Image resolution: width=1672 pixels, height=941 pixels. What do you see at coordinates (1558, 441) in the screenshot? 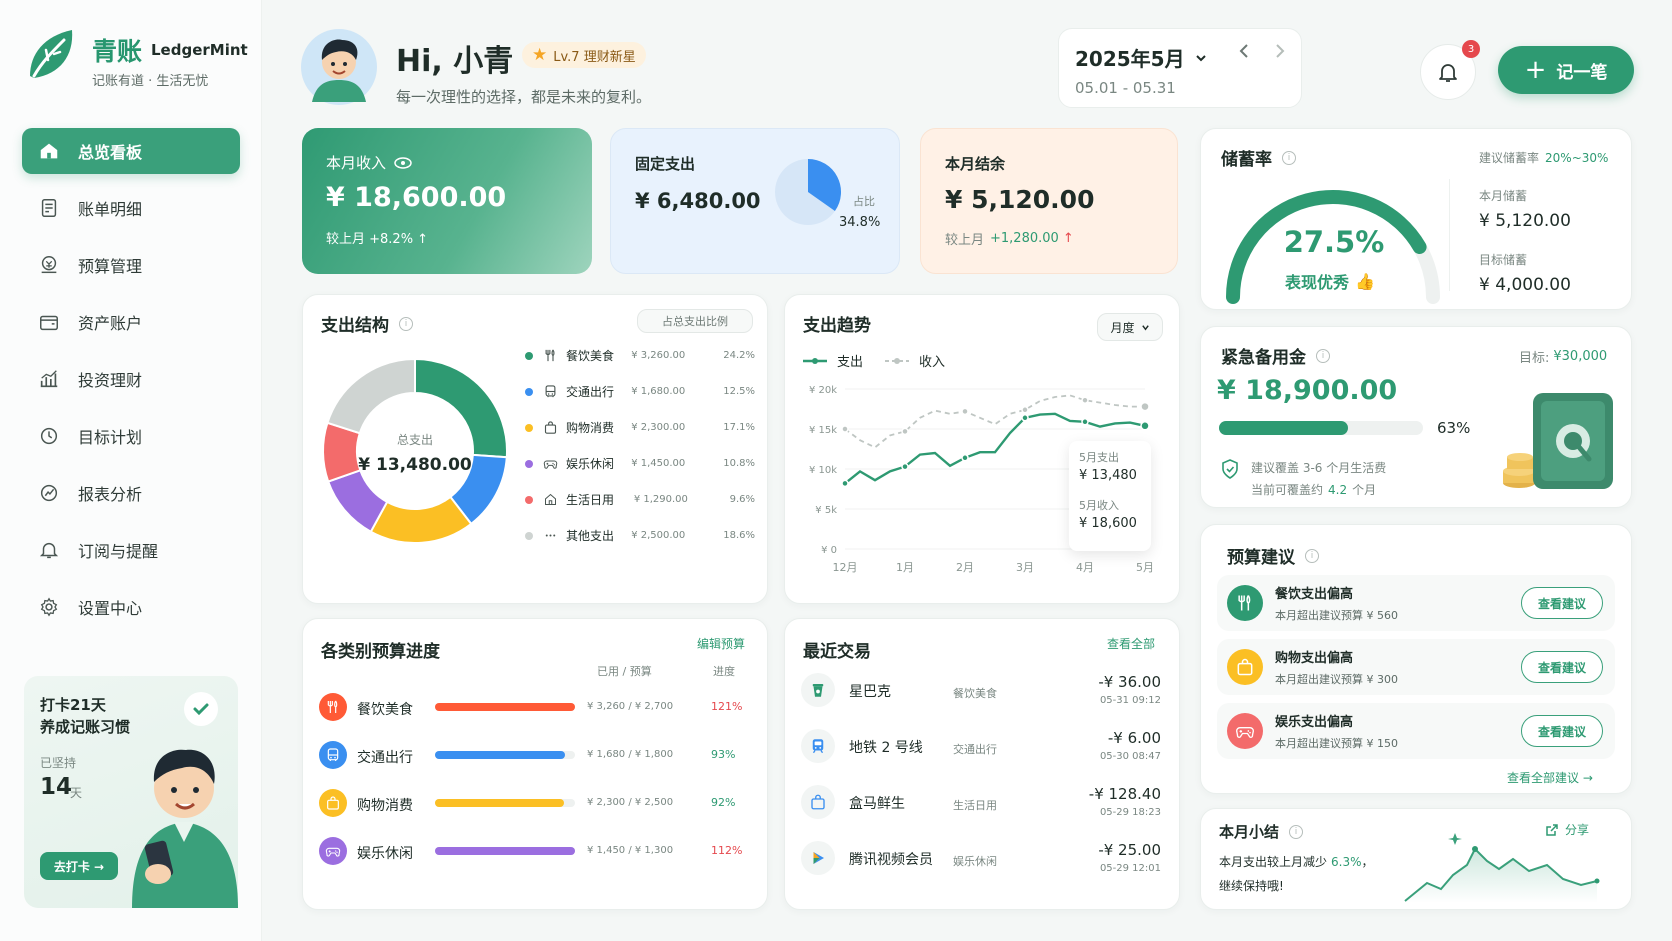
I see `safe-icon` at bounding box center [1558, 441].